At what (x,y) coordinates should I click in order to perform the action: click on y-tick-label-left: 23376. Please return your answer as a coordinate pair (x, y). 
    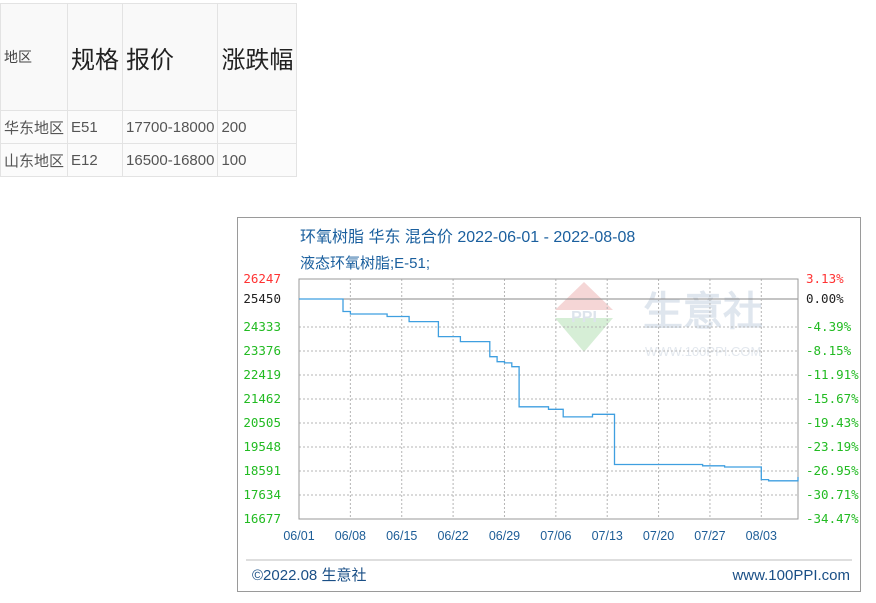
    Looking at the image, I should click on (262, 350).